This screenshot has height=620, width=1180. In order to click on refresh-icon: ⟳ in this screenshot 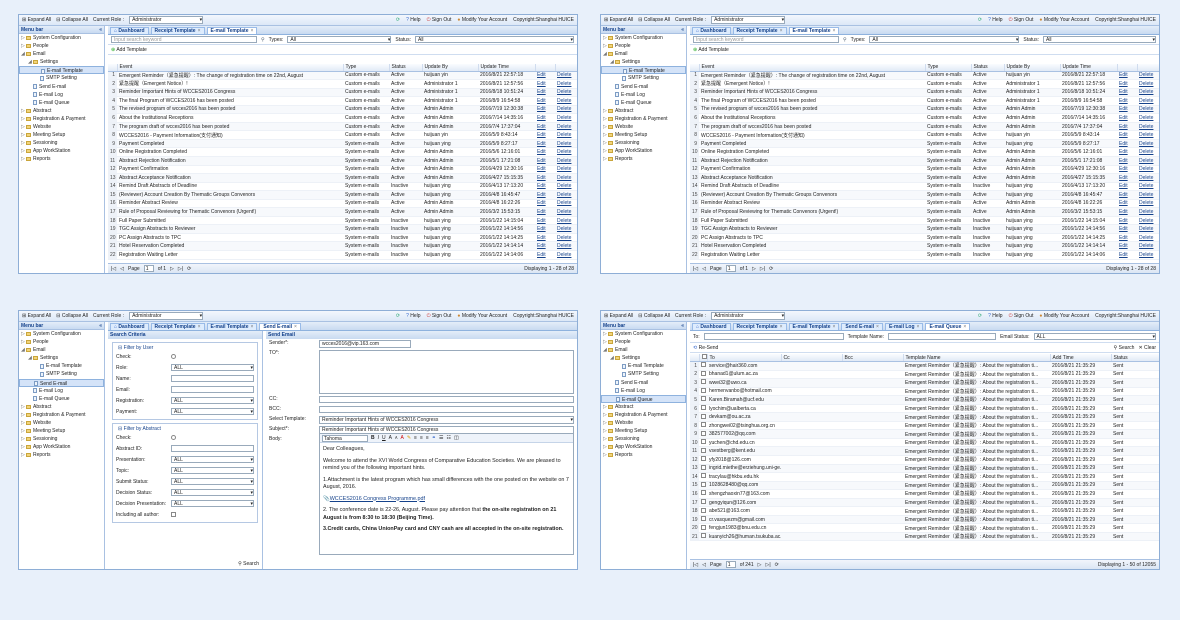, I will do `click(398, 20)`.